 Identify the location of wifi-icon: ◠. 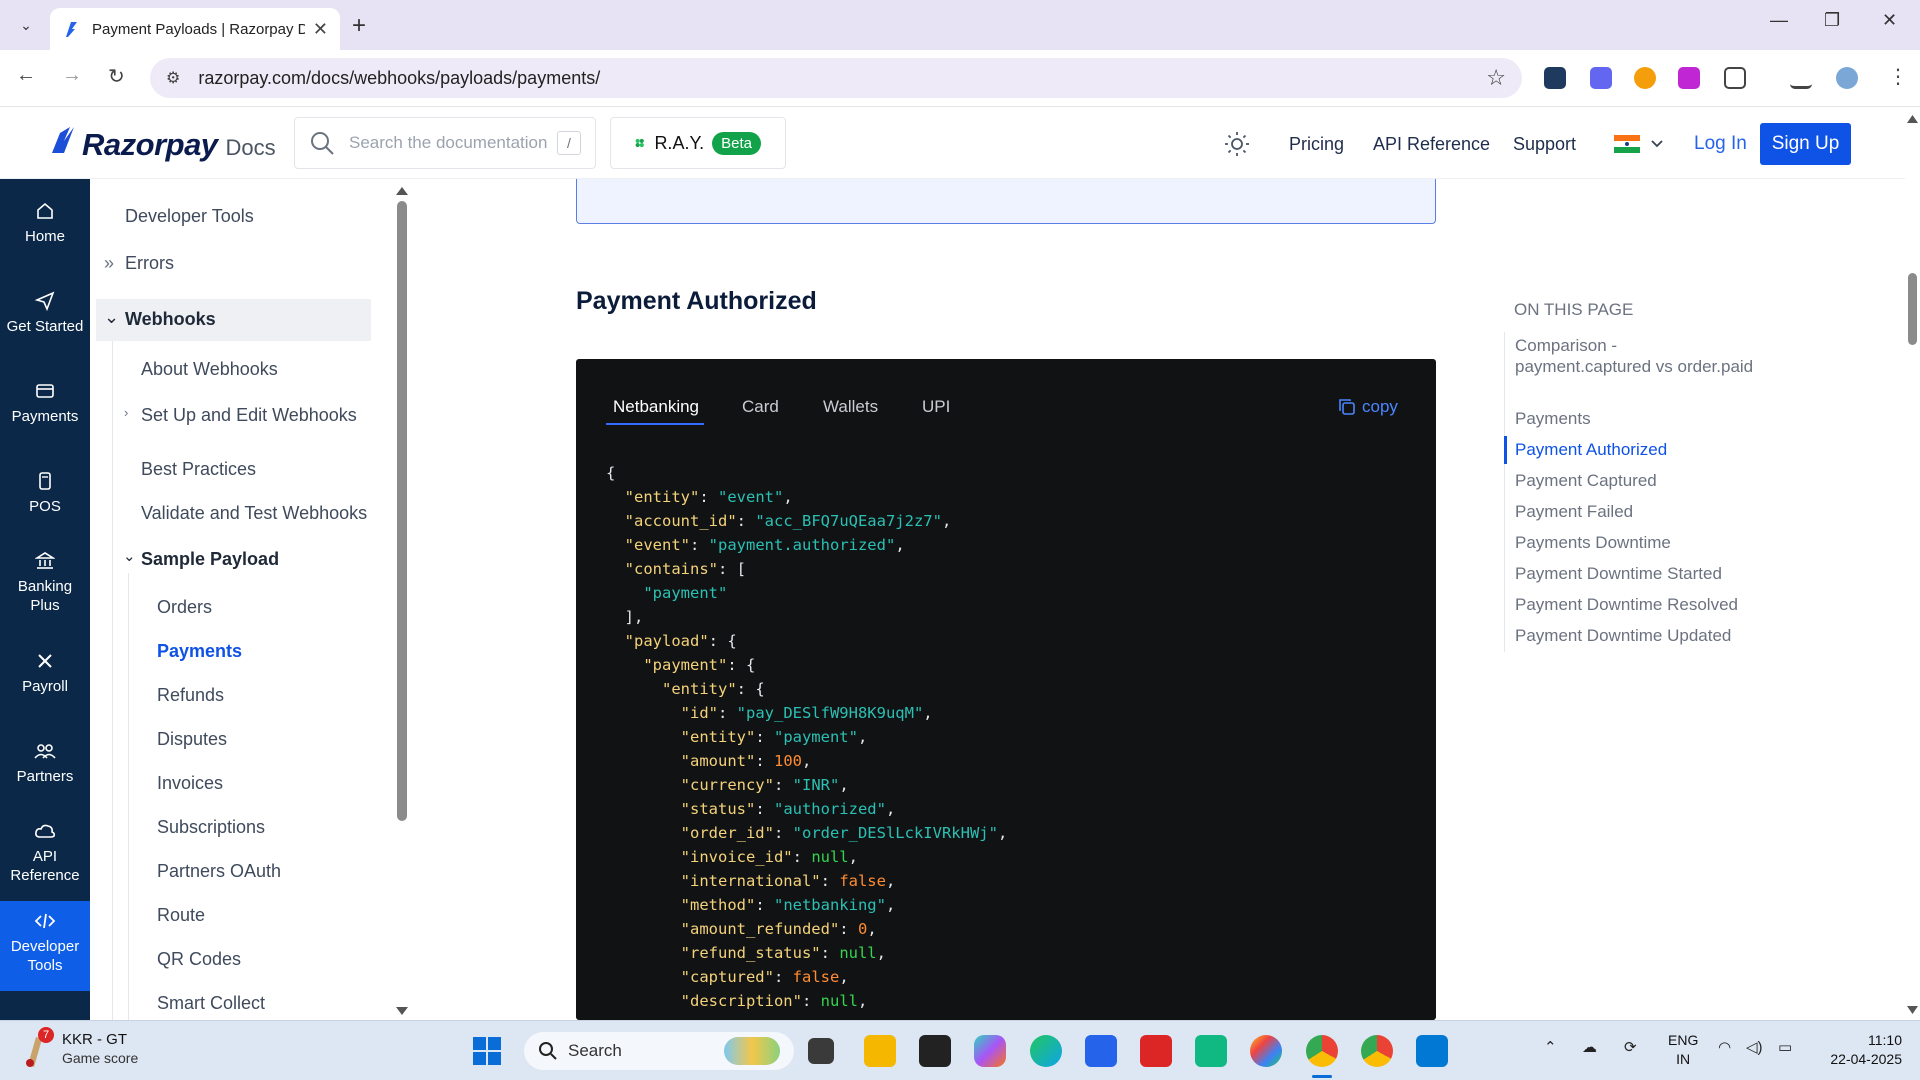
(1724, 1047).